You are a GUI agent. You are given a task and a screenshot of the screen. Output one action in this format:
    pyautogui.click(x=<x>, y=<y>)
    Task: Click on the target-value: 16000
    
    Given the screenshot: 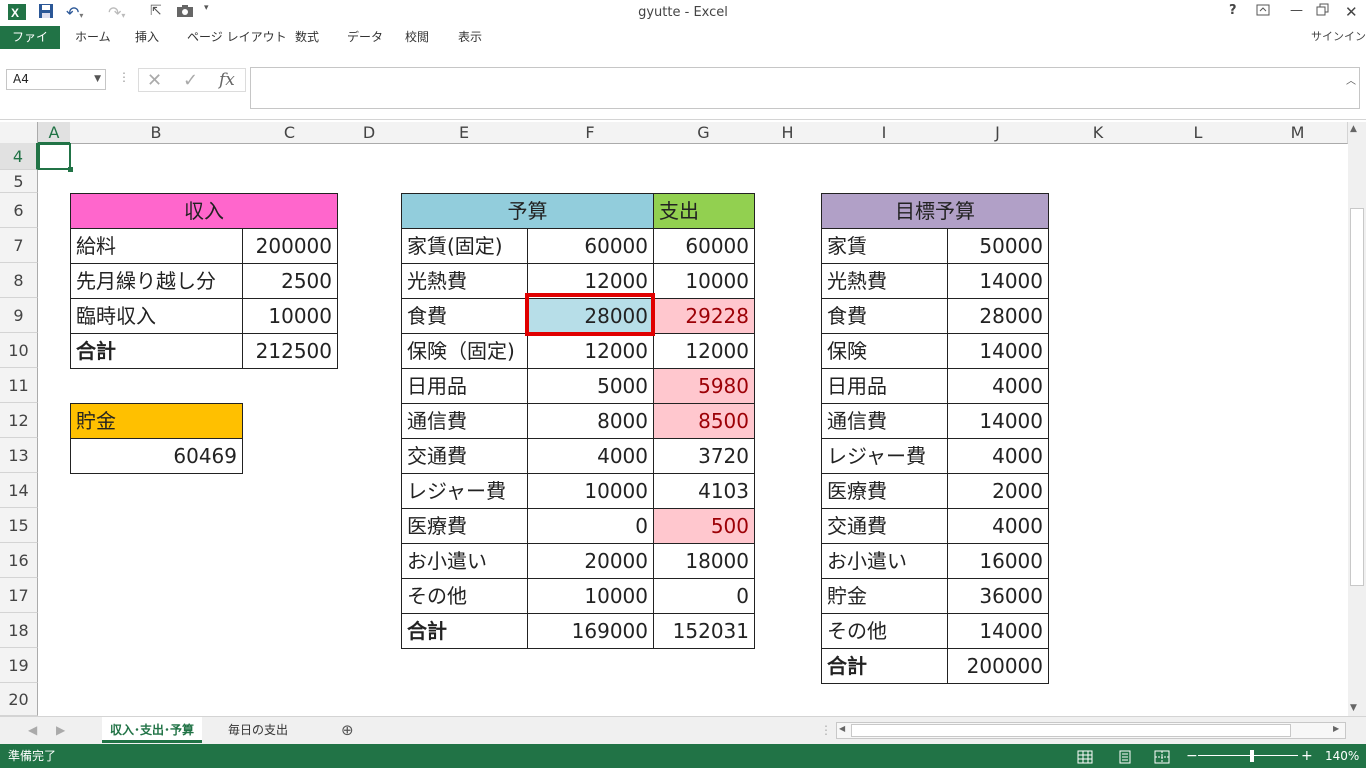 What is the action you would take?
    pyautogui.click(x=998, y=561)
    